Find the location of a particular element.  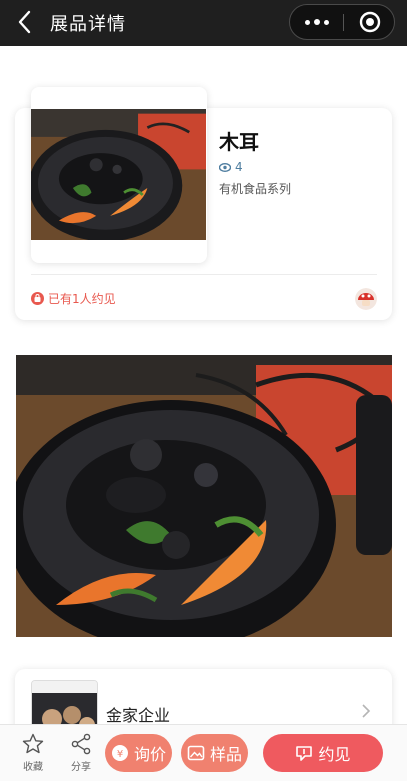

close-button is located at coordinates (369, 22).